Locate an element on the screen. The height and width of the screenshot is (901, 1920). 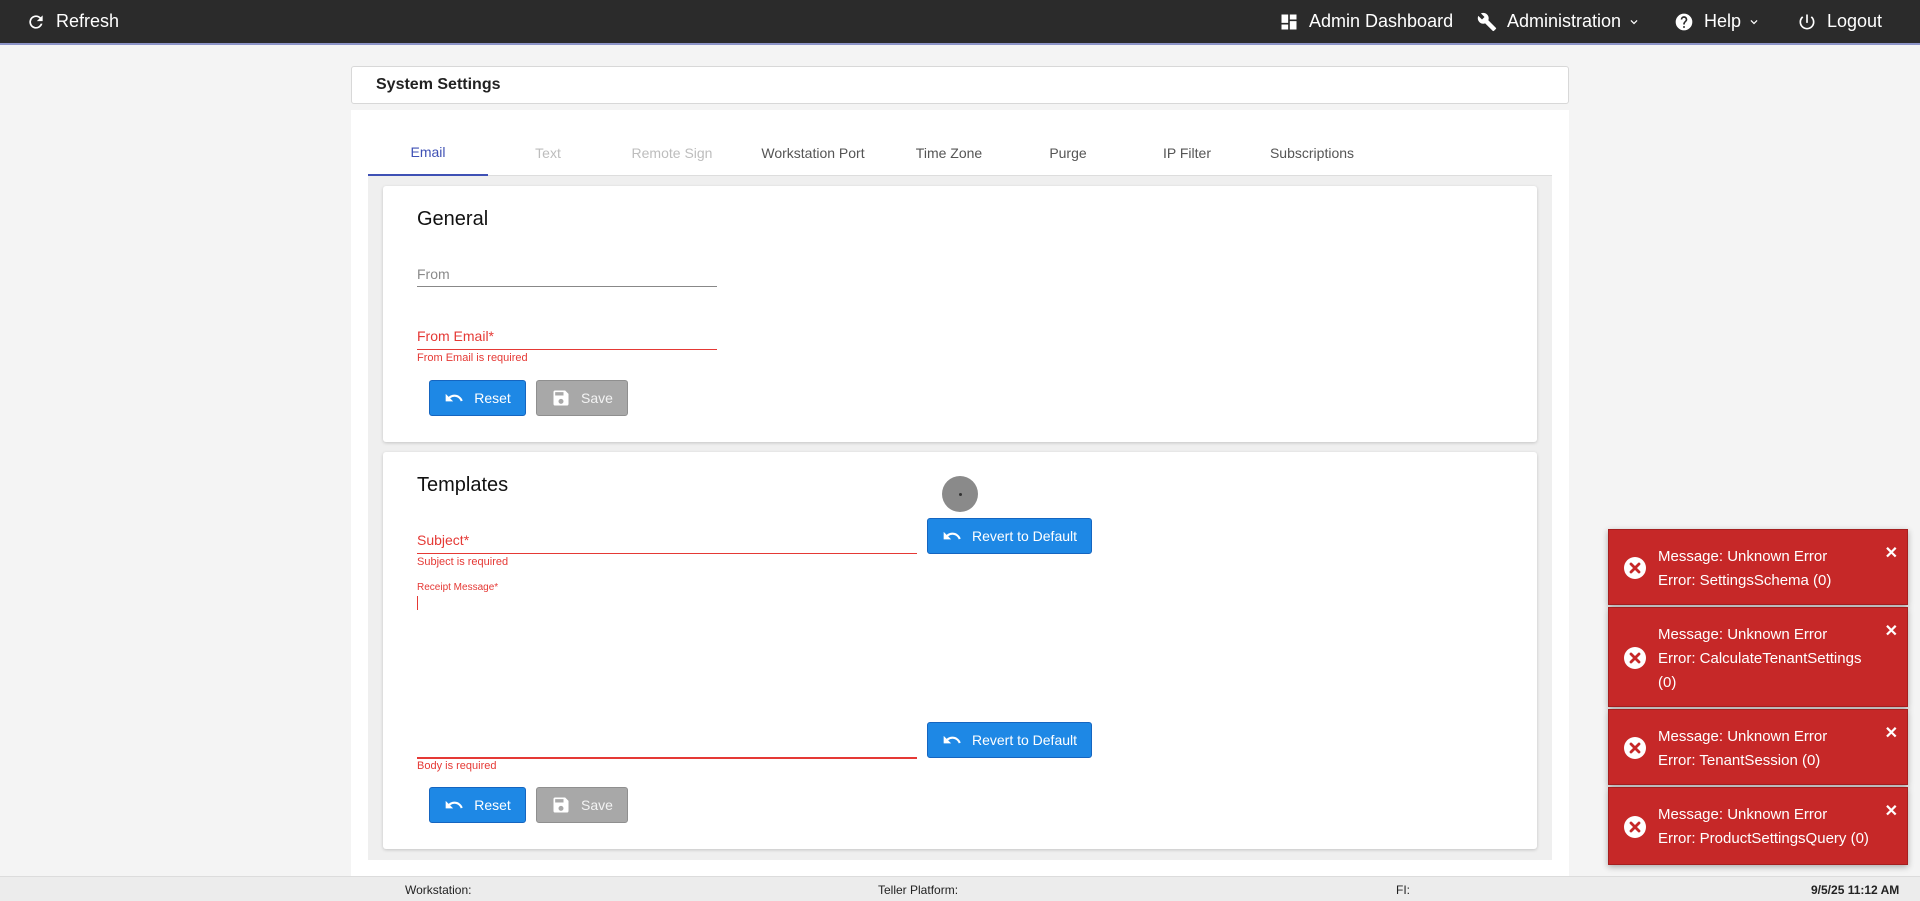
tab-ip-filter: IP Filter is located at coordinates (1187, 153).